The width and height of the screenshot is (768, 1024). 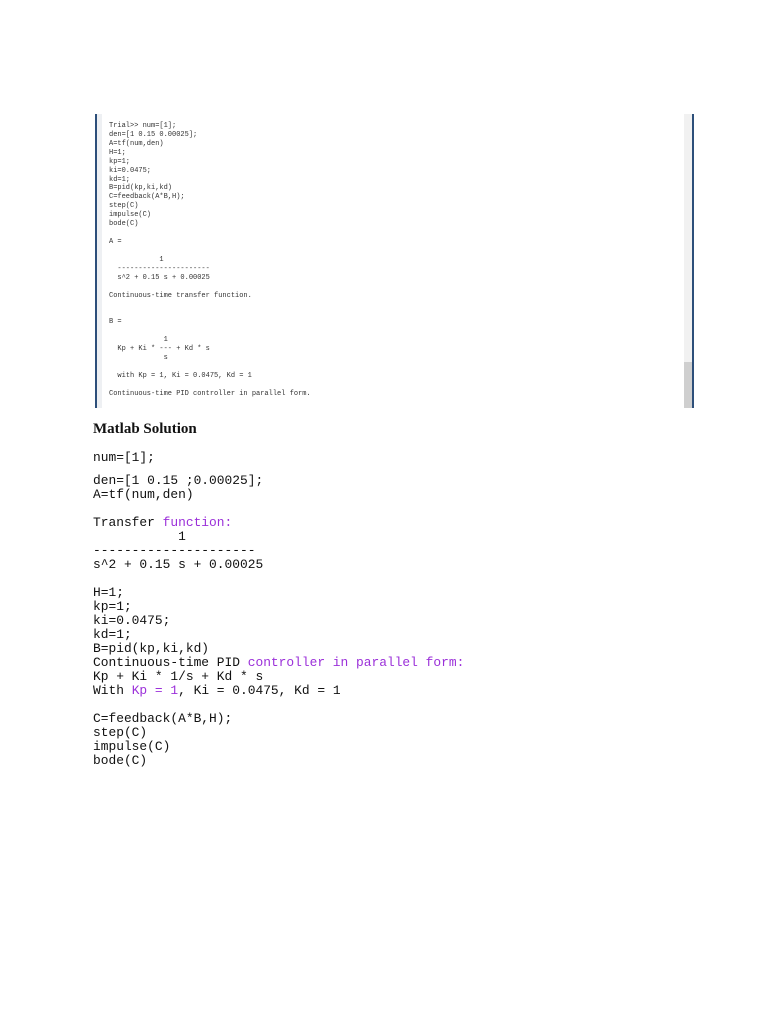 I want to click on console-line: ----------------------, so click(x=159, y=268).